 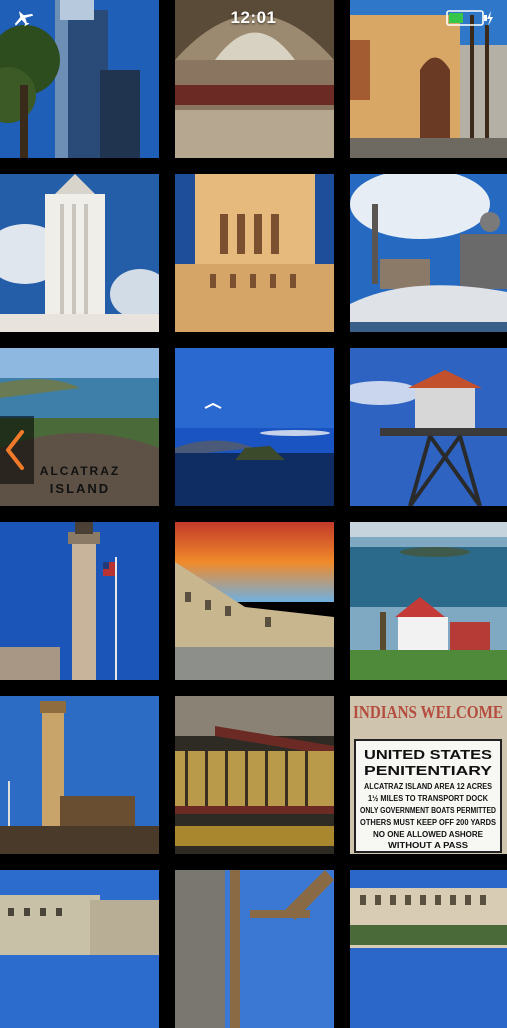 I want to click on chevron-left-icon, so click(x=15, y=450).